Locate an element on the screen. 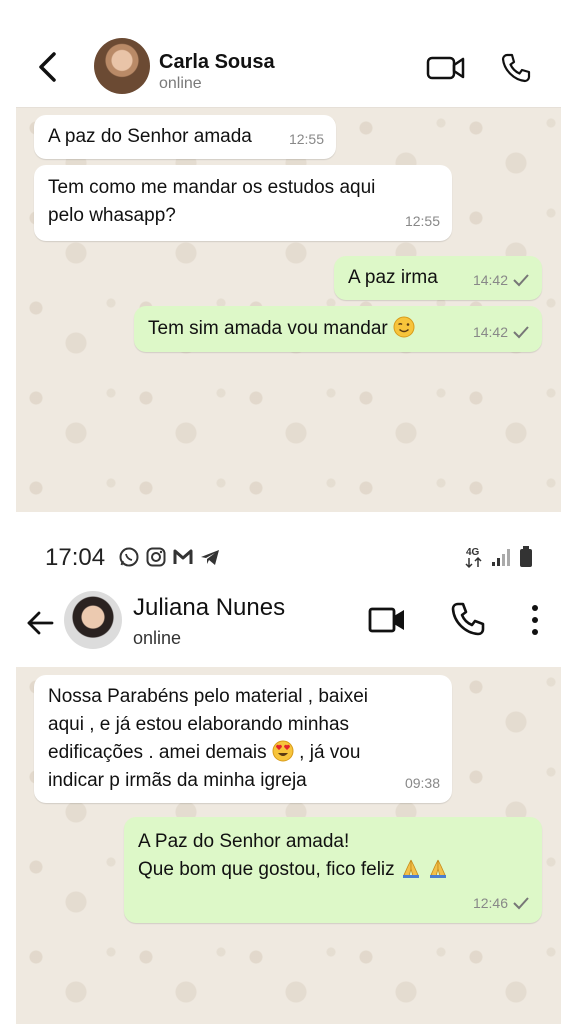 This screenshot has width=576, height=1024. signal-icon is located at coordinates (501, 557).